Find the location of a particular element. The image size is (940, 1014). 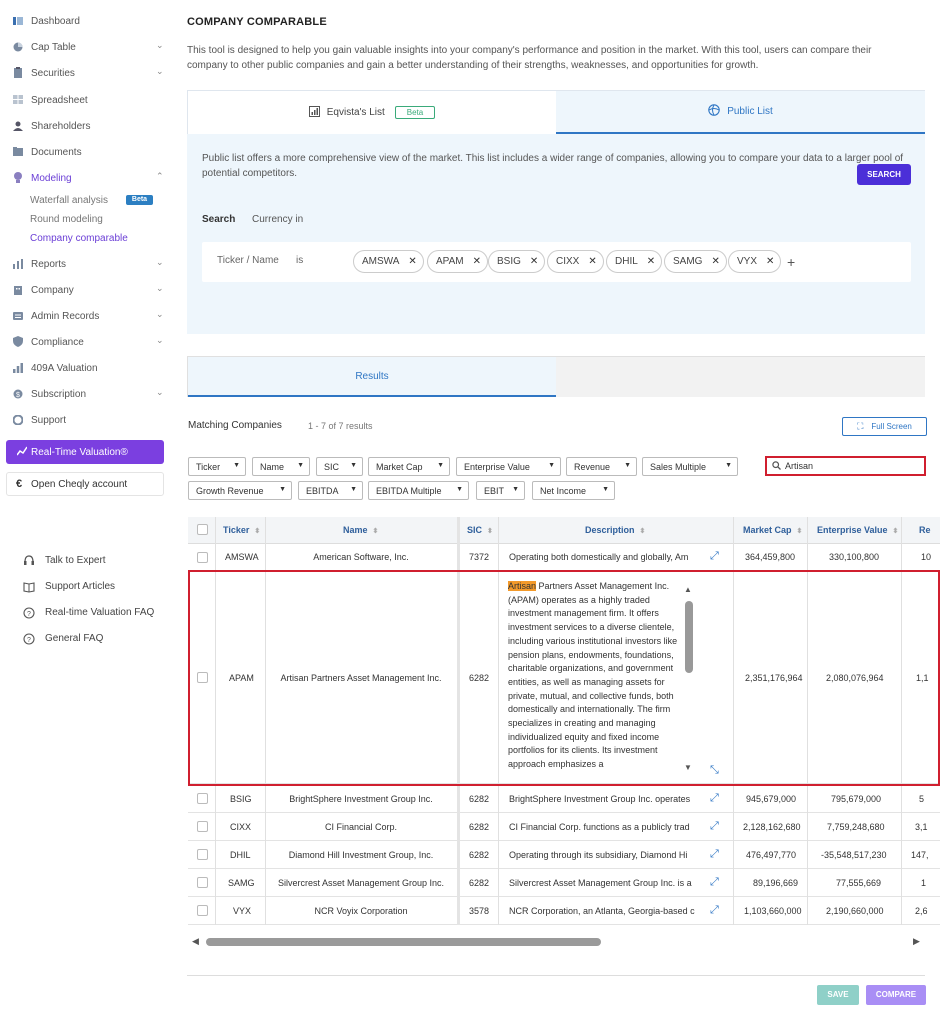

column-toggle-sales-multiple: Sales Multiple ▼ is located at coordinates (690, 466).